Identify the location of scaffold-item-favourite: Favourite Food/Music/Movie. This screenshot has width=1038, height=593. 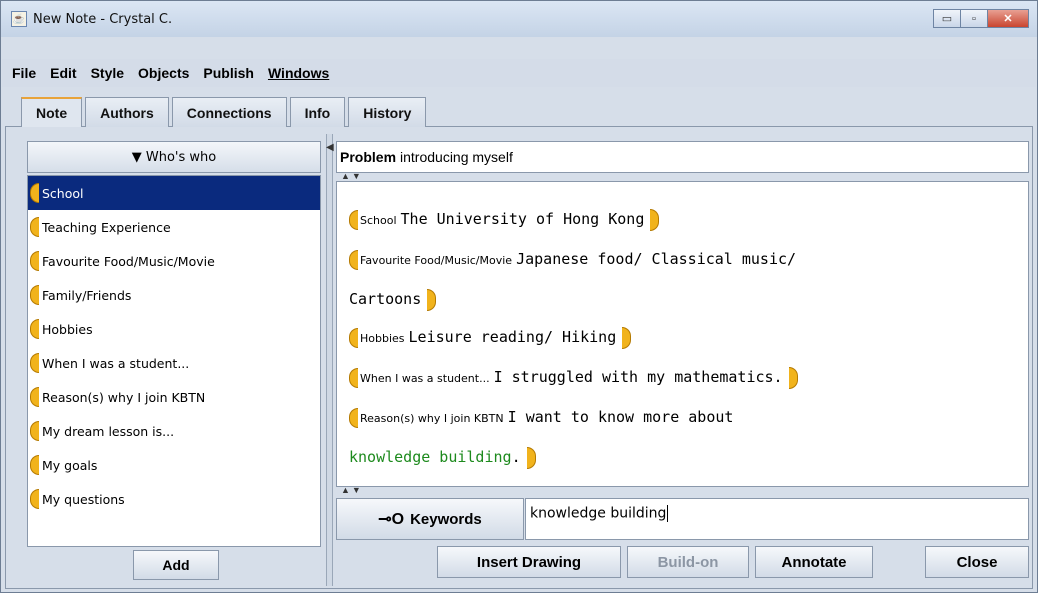
(174, 261).